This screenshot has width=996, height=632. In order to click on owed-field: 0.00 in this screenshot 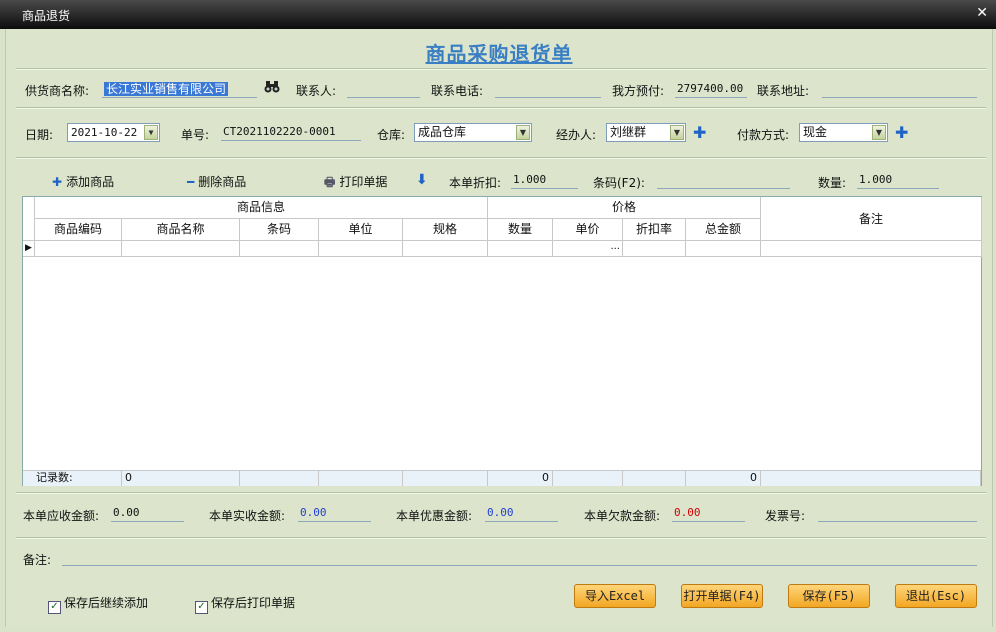, I will do `click(708, 513)`.